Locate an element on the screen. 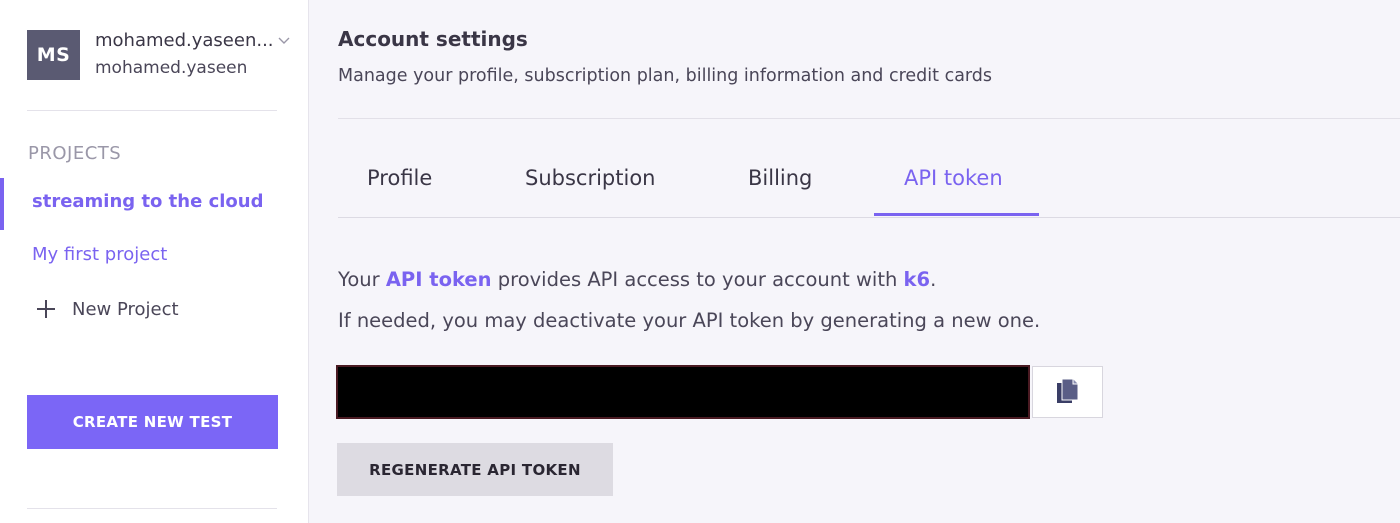 The height and width of the screenshot is (523, 1400). regenerate-api-token-button: REGENERATE API TOKEN is located at coordinates (475, 469).